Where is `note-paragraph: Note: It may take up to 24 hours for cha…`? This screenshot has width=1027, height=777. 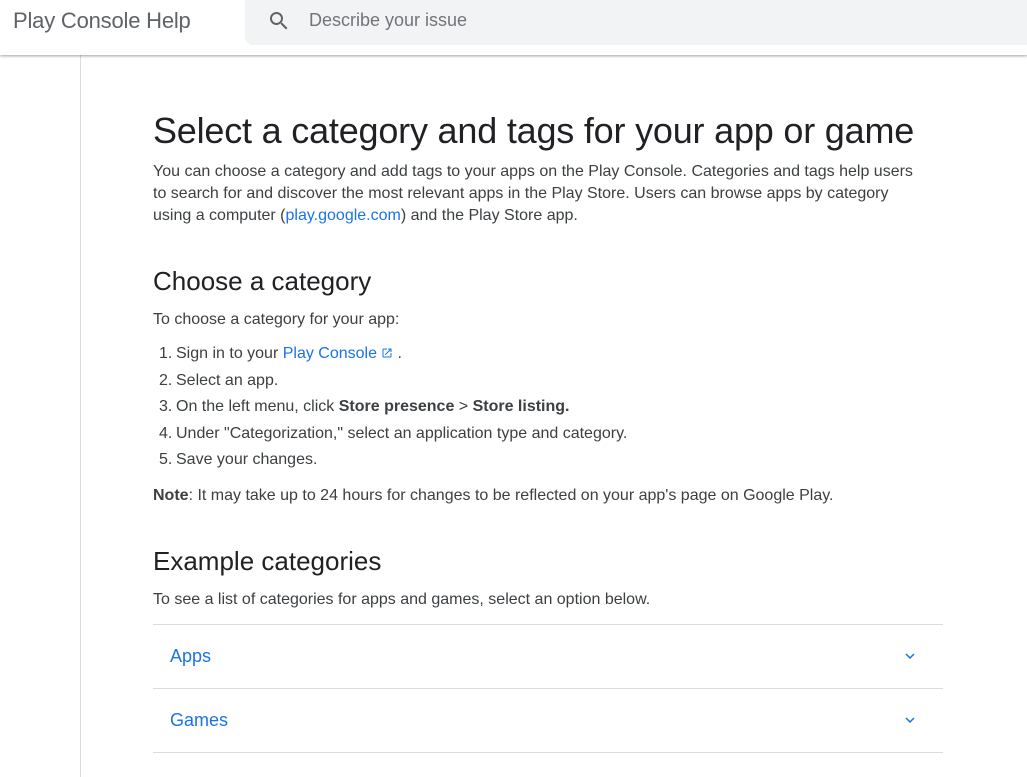 note-paragraph: Note: It may take up to 24 hours for cha… is located at coordinates (493, 496).